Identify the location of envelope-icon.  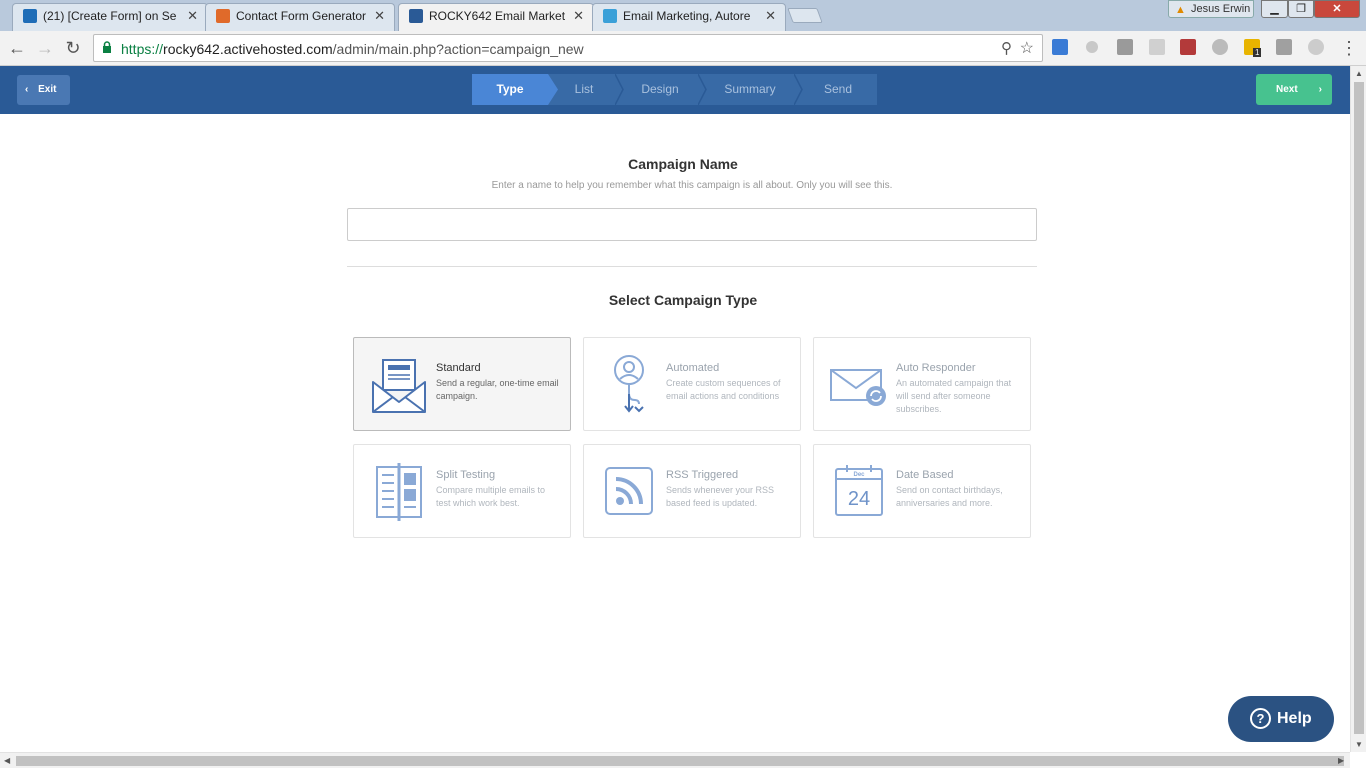
(399, 386).